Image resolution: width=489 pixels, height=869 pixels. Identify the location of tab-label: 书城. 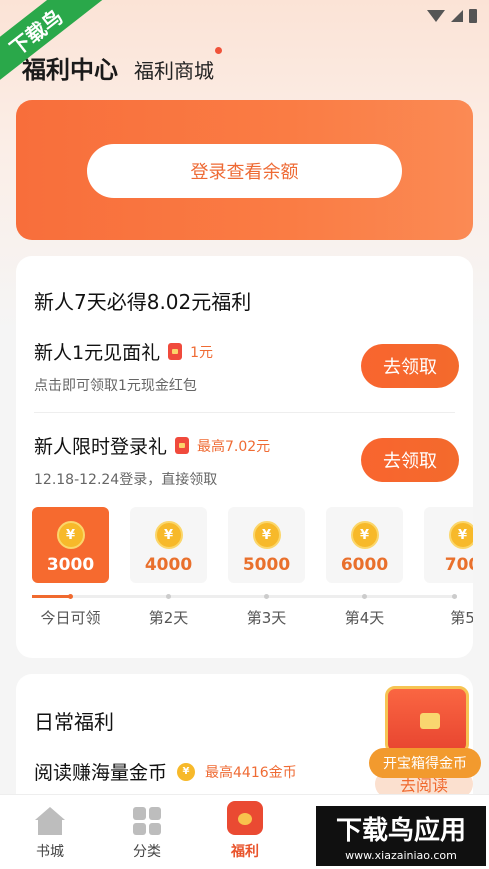
(50, 852).